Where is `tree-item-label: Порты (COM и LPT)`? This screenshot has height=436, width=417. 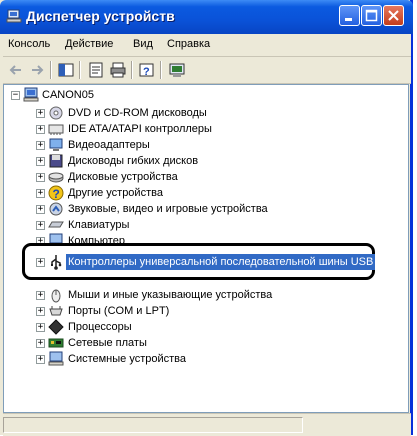
tree-item-label: Порты (COM и LPT) is located at coordinates (119, 311).